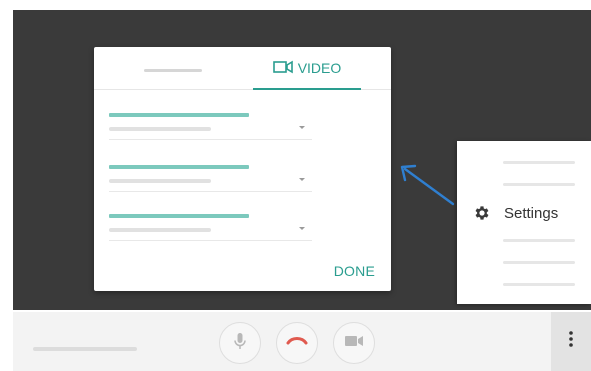 The image size is (591, 371). I want to click on more-vertical-icon, so click(571, 341).